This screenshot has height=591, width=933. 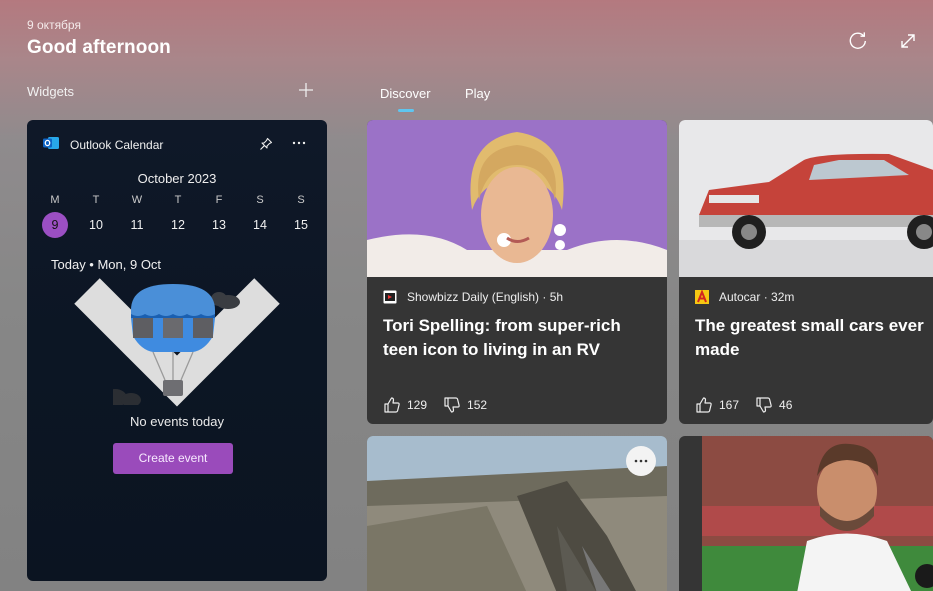 I want to click on article-reactions: 129 152, so click(x=443, y=405).